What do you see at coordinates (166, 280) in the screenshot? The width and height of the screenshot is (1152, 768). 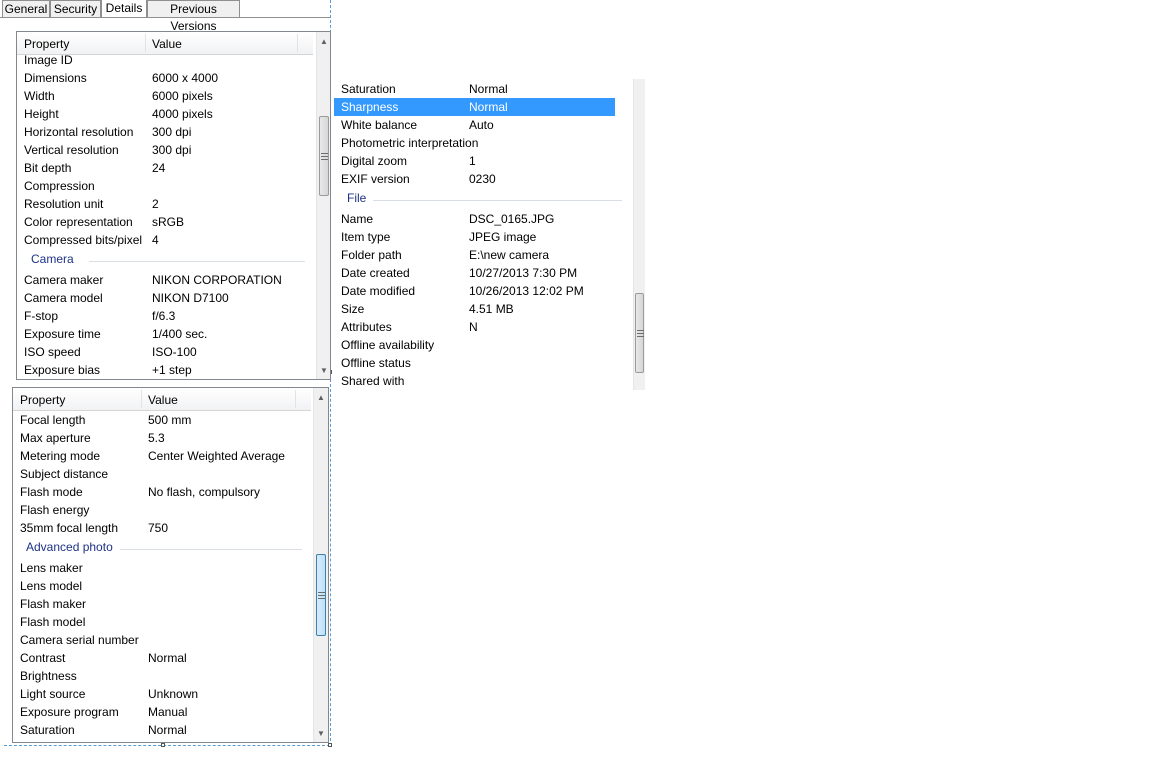 I see `list-item: Camera maker NIKON CORPORATION` at bounding box center [166, 280].